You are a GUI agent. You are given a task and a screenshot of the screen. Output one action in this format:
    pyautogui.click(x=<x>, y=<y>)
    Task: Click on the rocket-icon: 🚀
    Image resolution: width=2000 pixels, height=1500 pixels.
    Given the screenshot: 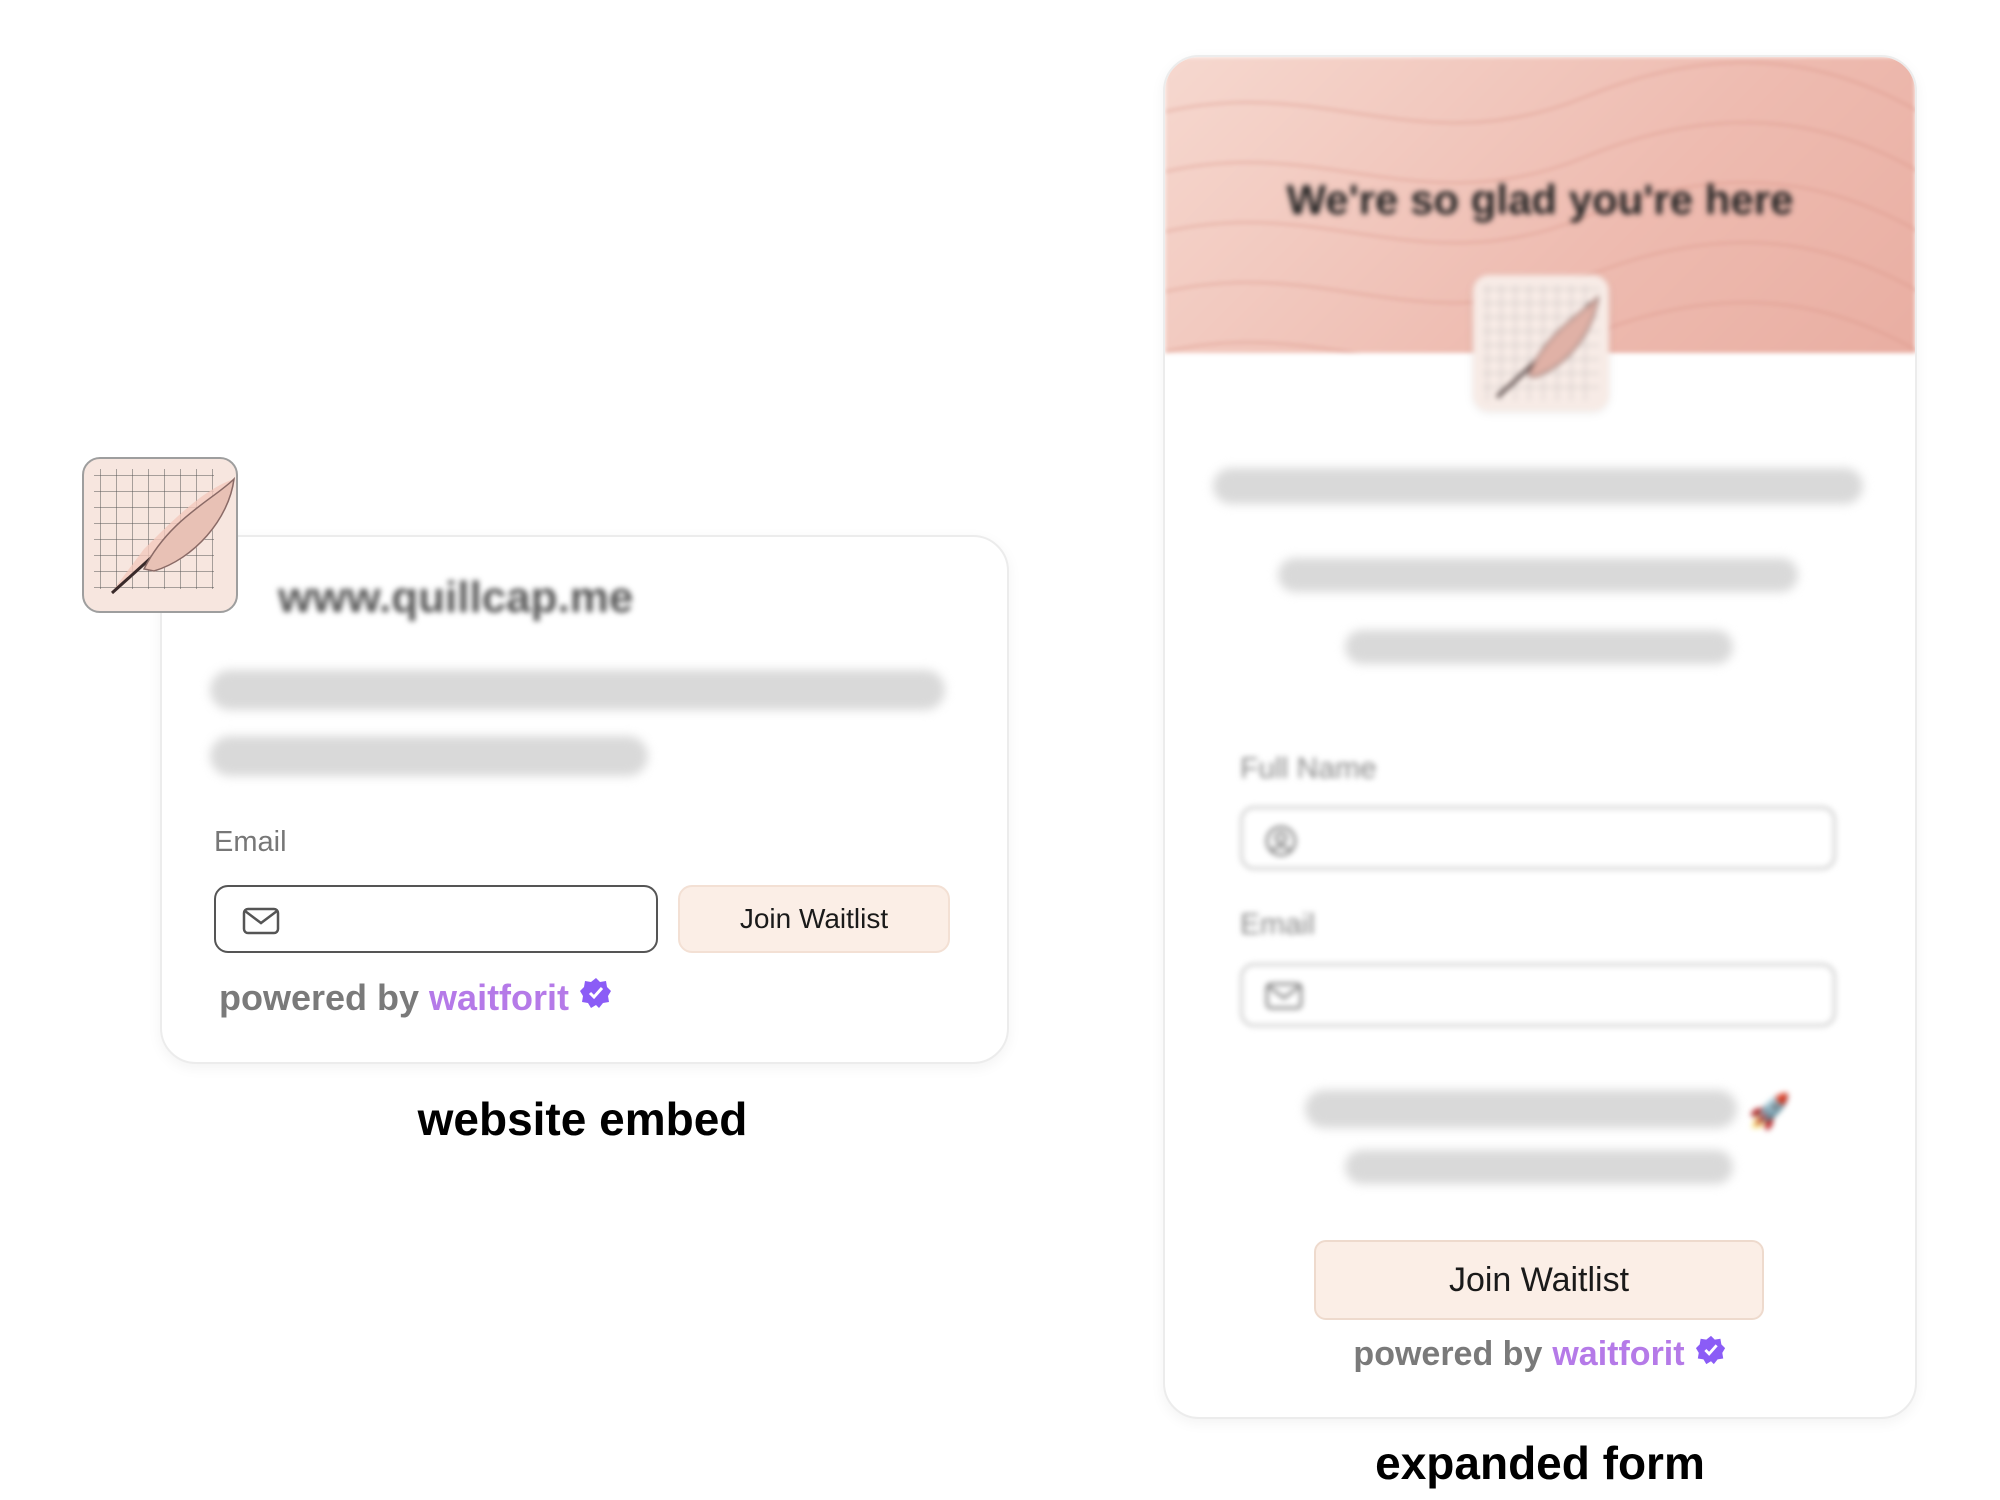 What is the action you would take?
    pyautogui.click(x=1769, y=1112)
    